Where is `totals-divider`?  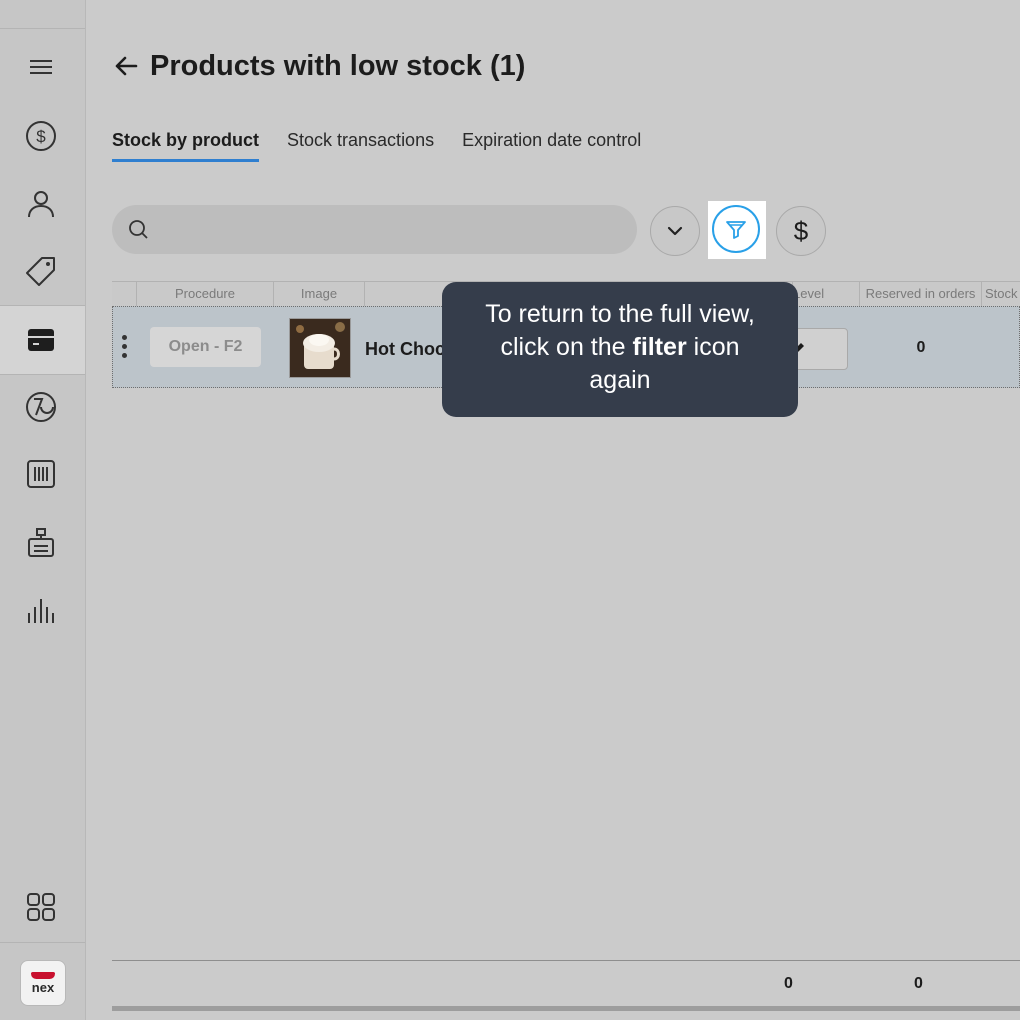
totals-divider is located at coordinates (566, 960).